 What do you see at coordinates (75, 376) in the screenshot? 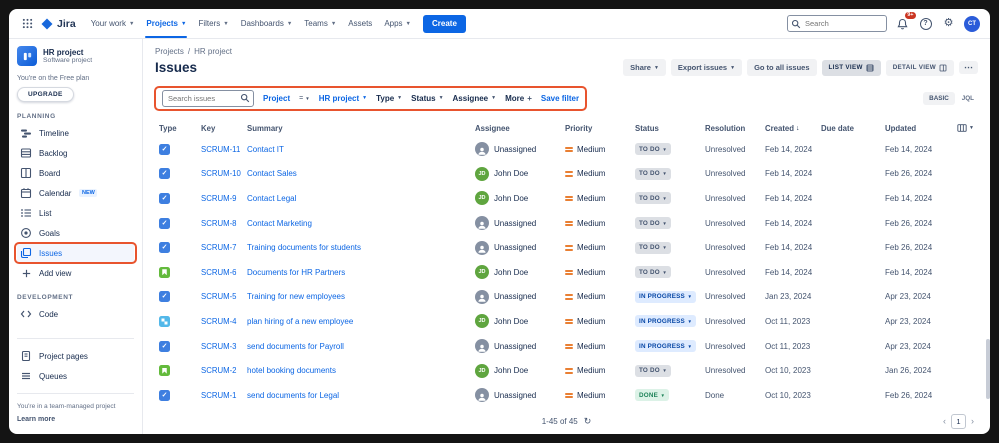
I see `sidebar-item-queues: Queues` at bounding box center [75, 376].